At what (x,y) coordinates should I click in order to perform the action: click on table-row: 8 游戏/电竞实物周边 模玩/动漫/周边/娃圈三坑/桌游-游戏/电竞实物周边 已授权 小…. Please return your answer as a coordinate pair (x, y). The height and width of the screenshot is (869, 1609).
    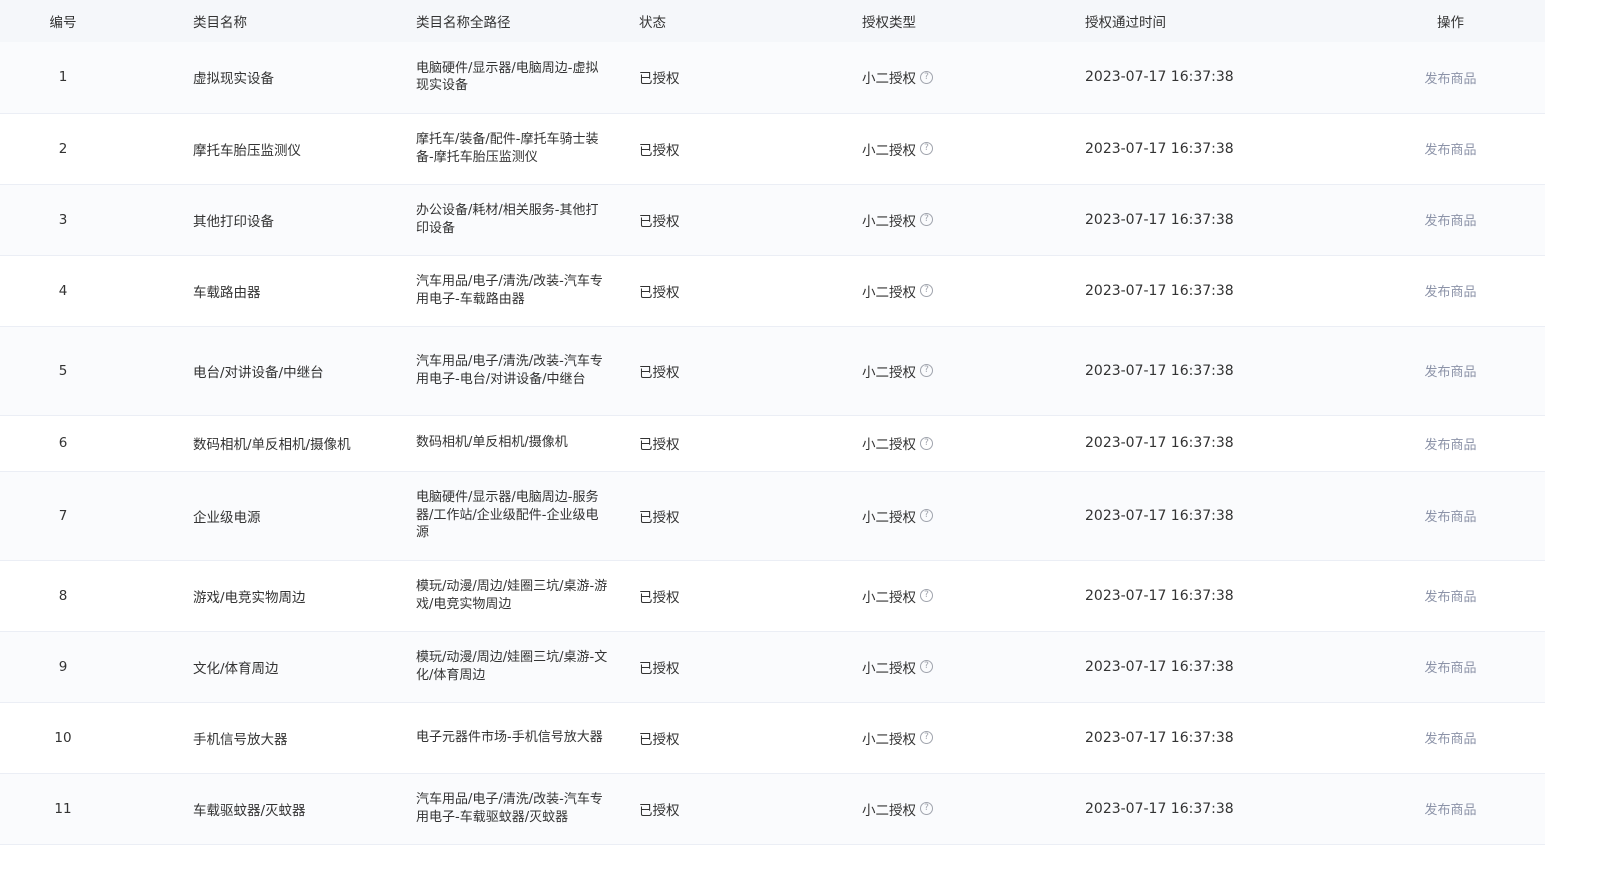
    Looking at the image, I should click on (773, 595).